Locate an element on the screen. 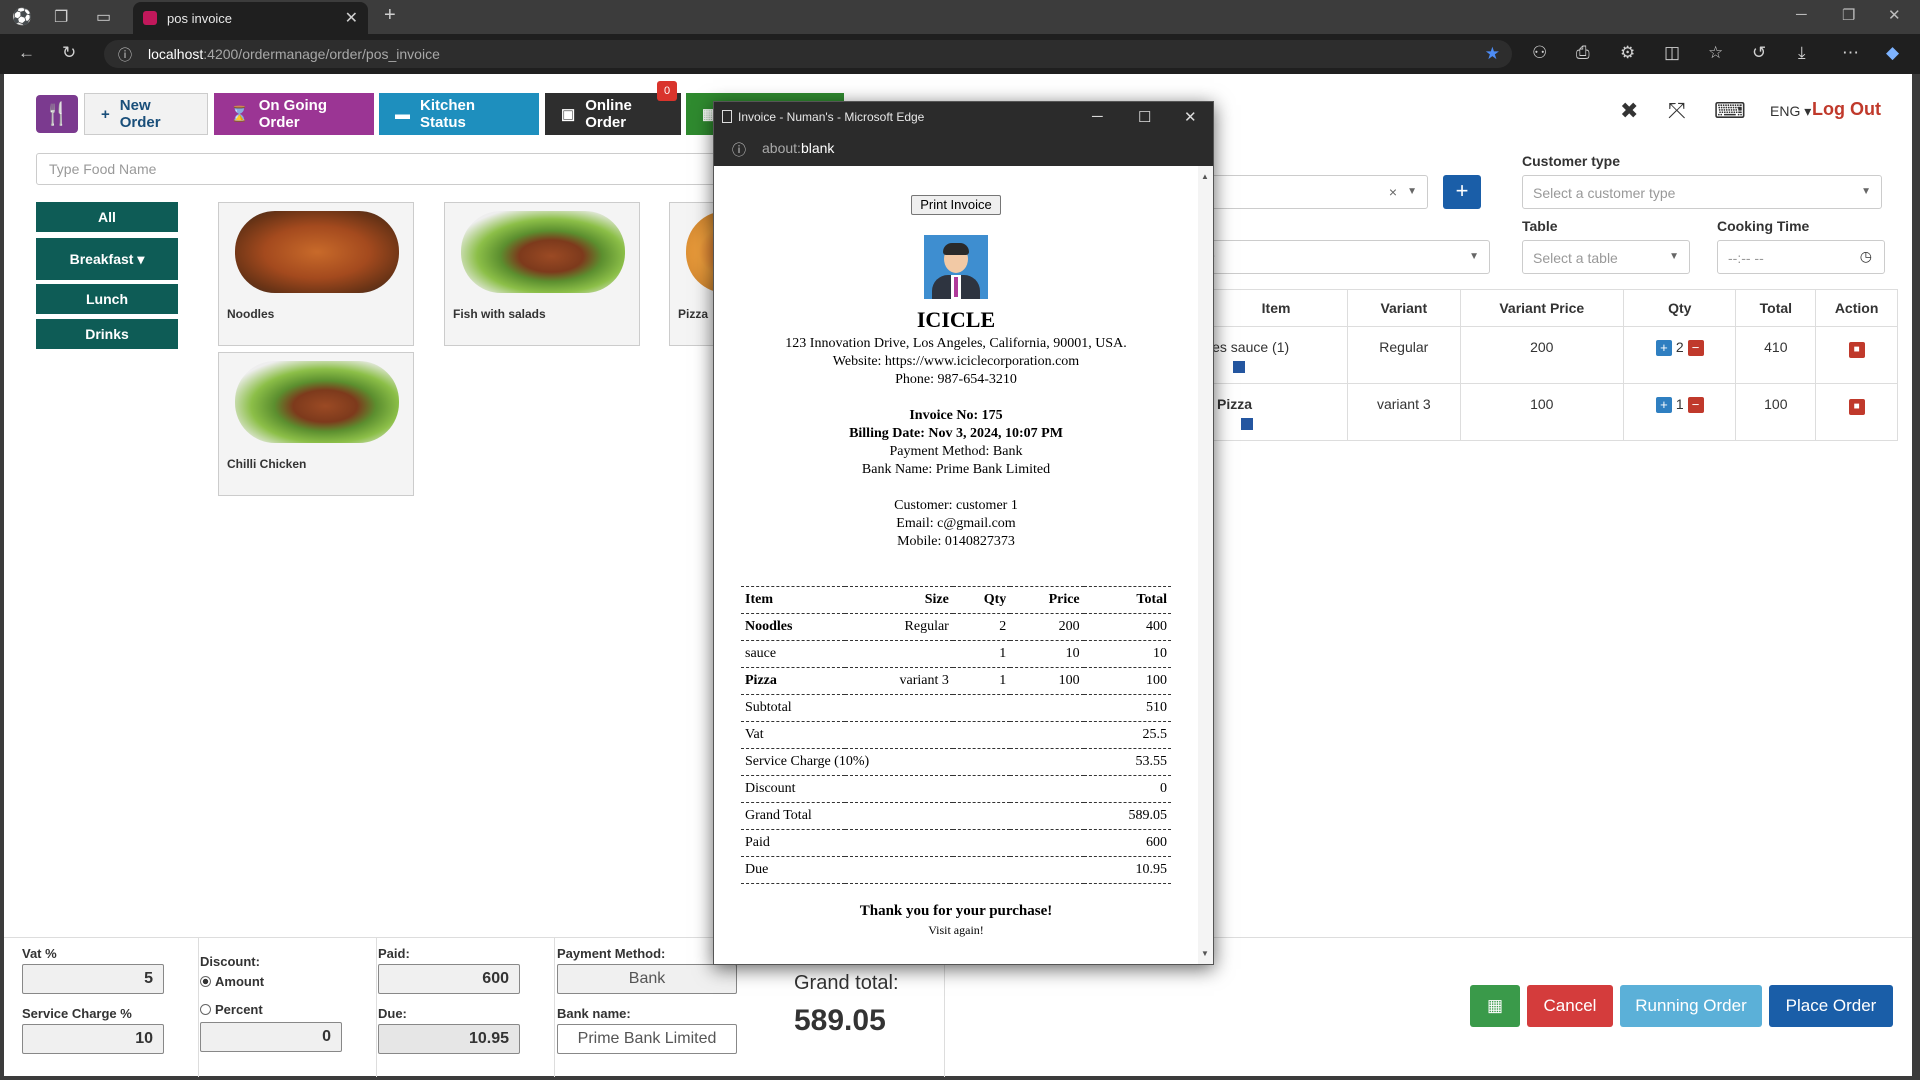  online-order-label: Online Order is located at coordinates (608, 114).